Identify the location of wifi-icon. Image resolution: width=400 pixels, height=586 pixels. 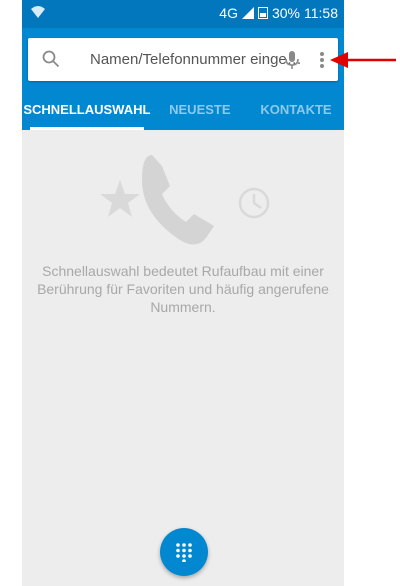
(38, 12).